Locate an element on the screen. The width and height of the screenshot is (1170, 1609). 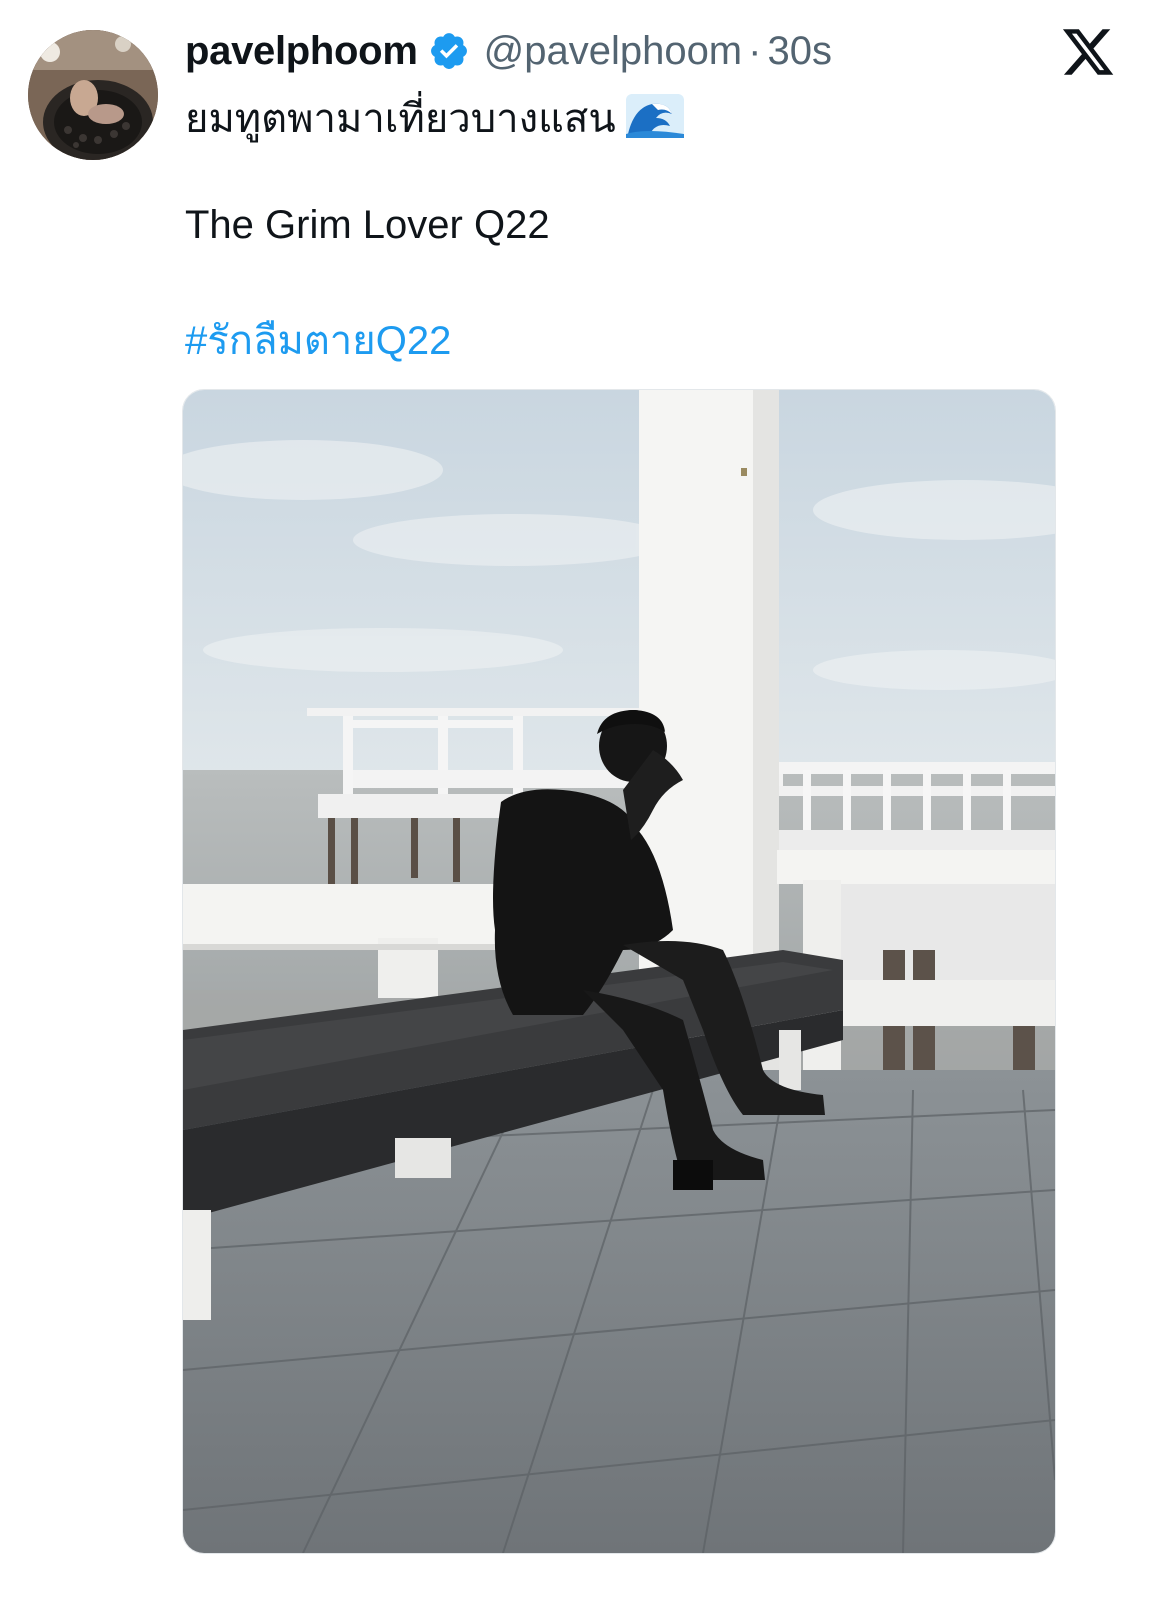
verified-badge-icon is located at coordinates (448, 51).